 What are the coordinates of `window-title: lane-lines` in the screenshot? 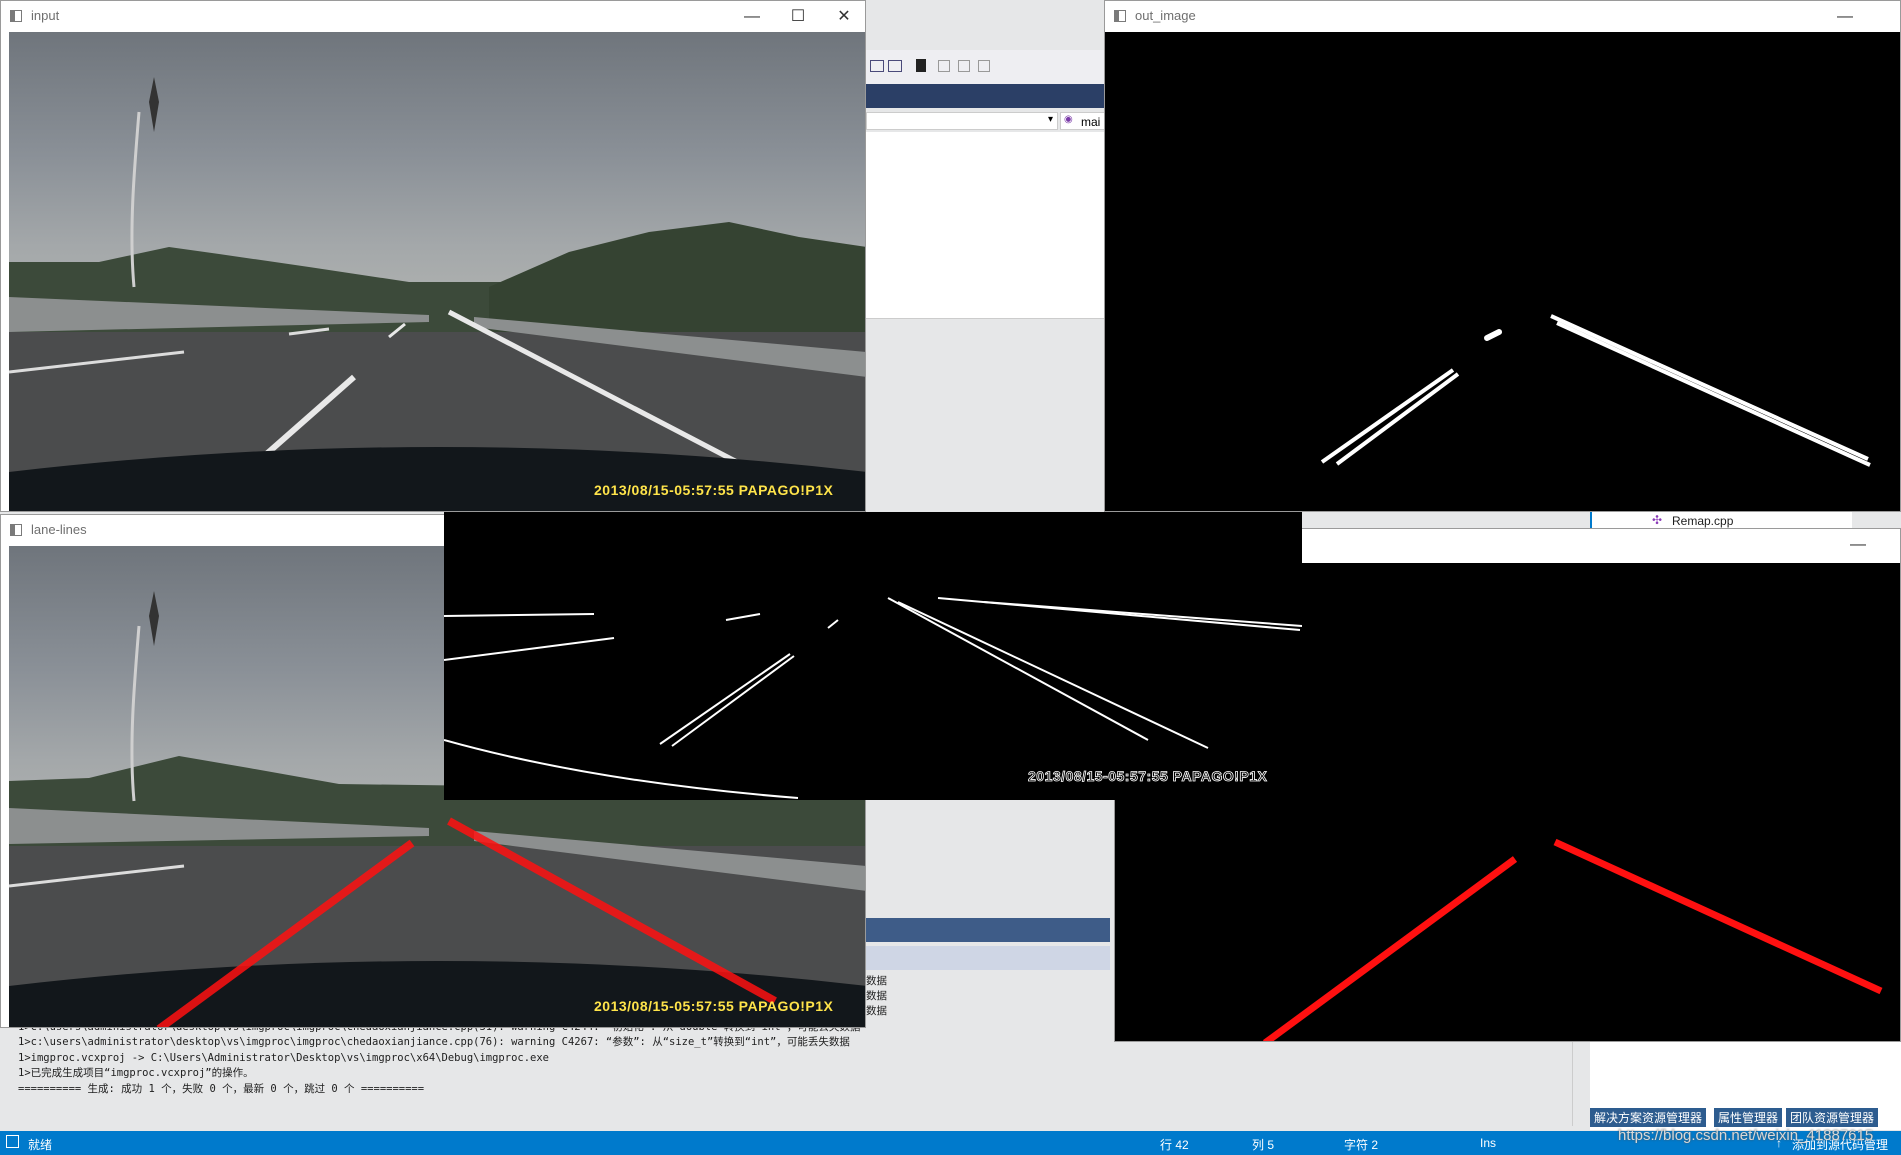 It's located at (59, 529).